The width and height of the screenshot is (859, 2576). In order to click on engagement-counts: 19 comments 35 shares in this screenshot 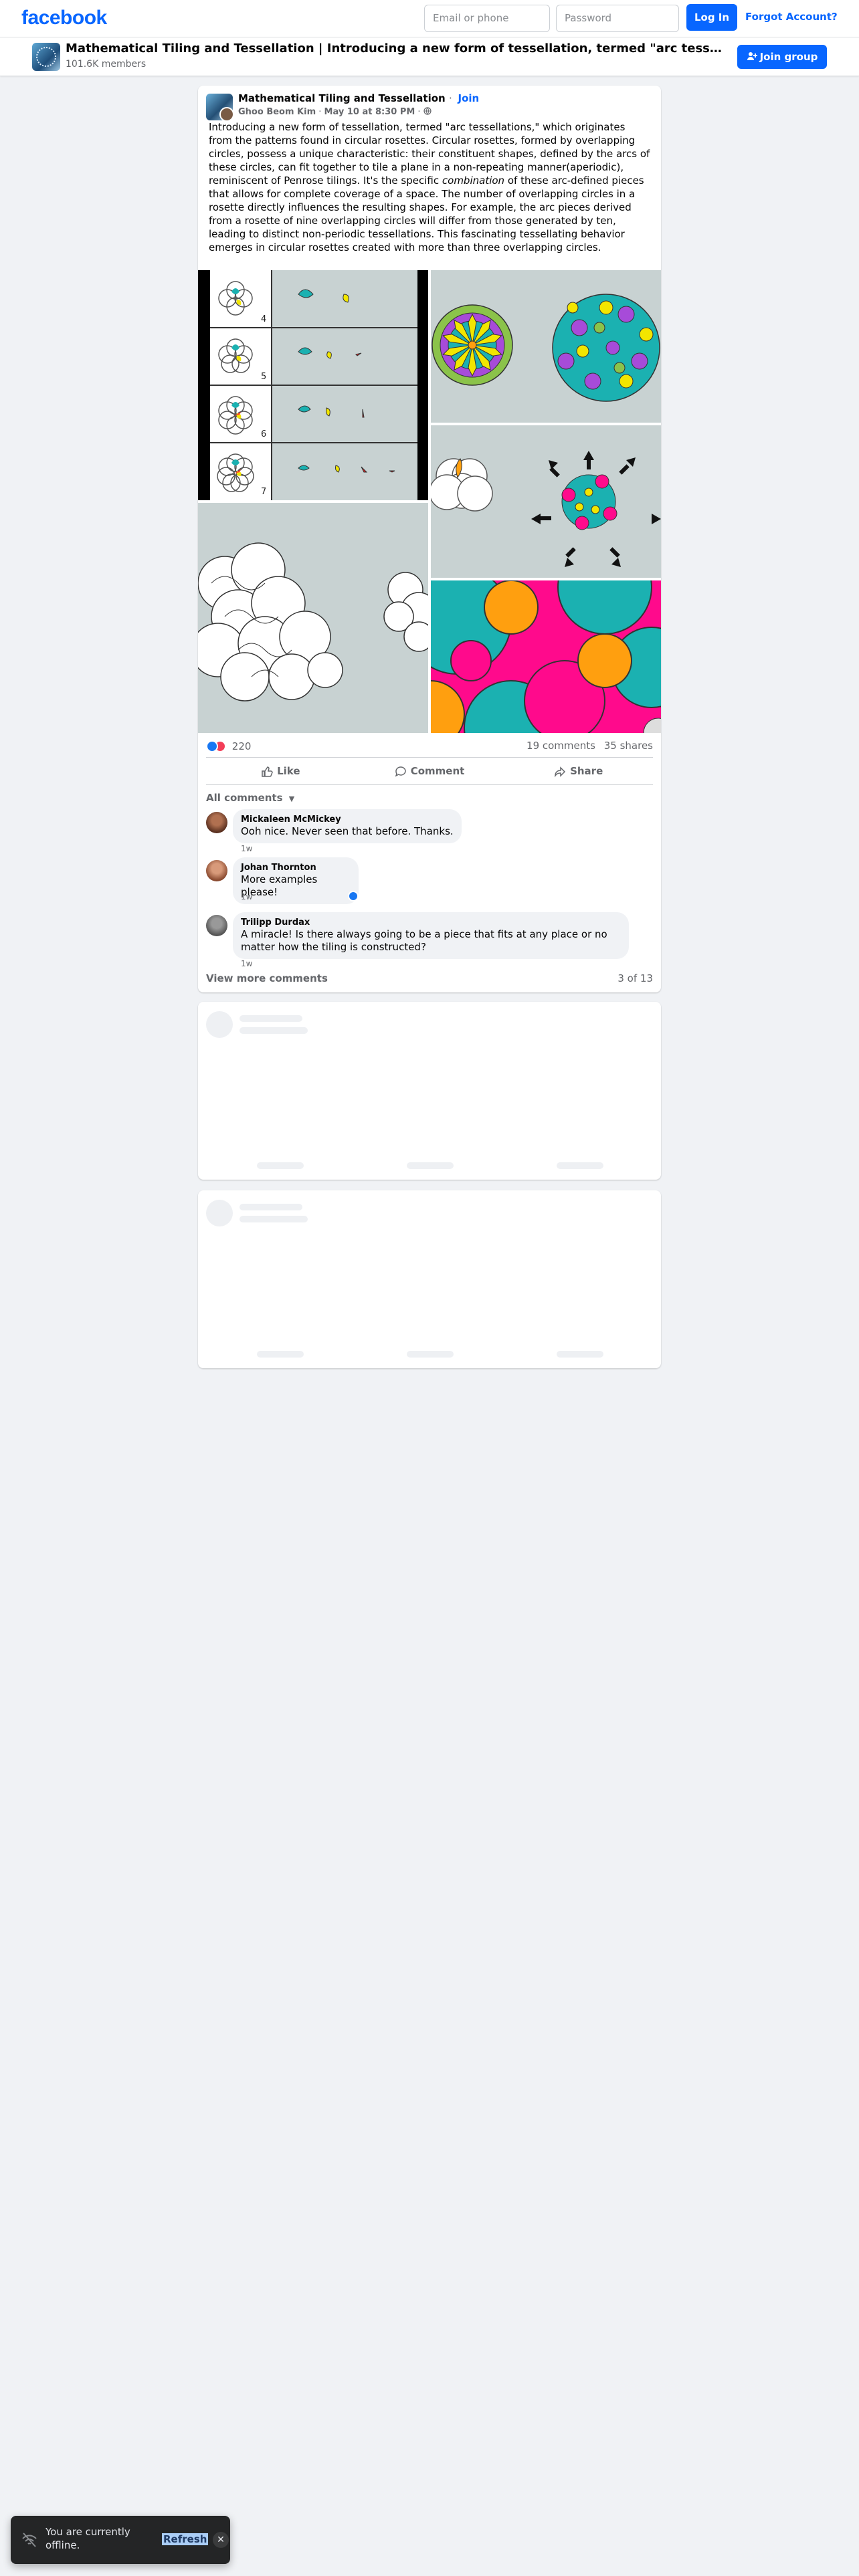, I will do `click(590, 746)`.